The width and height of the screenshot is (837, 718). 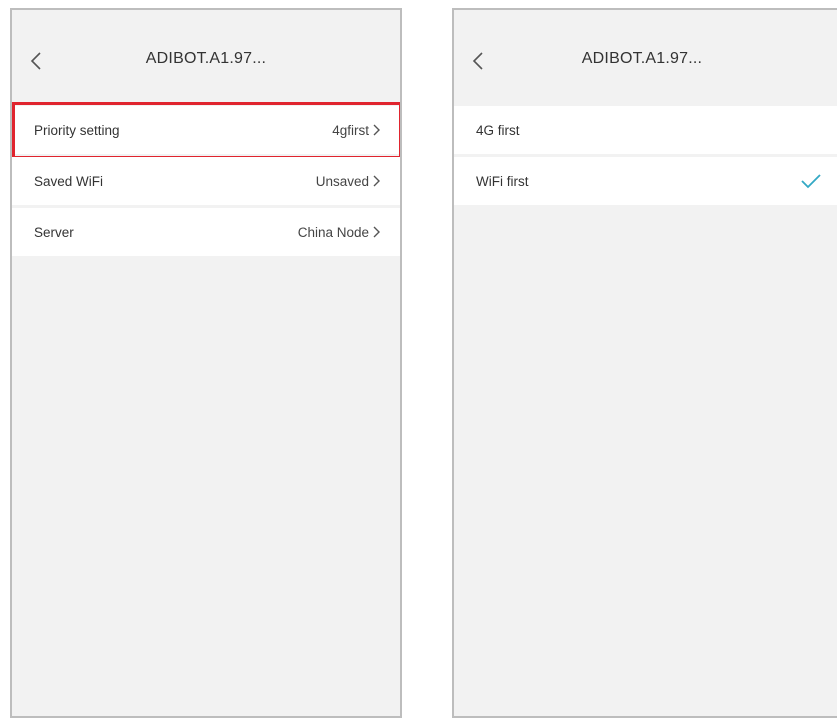 I want to click on option-label: WiFi first, so click(x=502, y=181).